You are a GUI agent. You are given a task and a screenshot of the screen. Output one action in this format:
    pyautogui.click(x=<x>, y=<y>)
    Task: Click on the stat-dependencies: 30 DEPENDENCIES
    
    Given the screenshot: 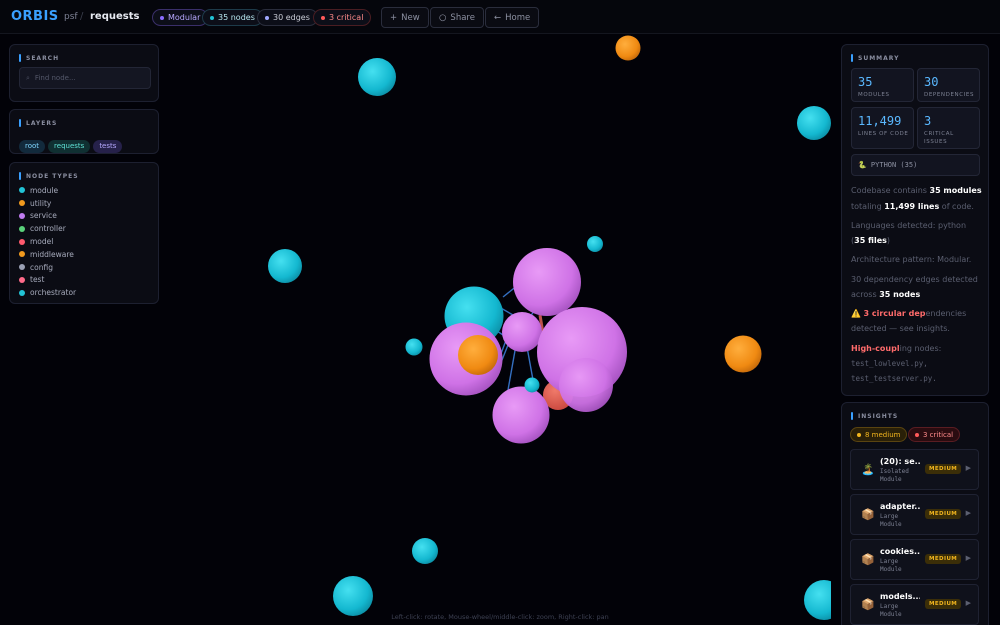 What is the action you would take?
    pyautogui.click(x=948, y=85)
    